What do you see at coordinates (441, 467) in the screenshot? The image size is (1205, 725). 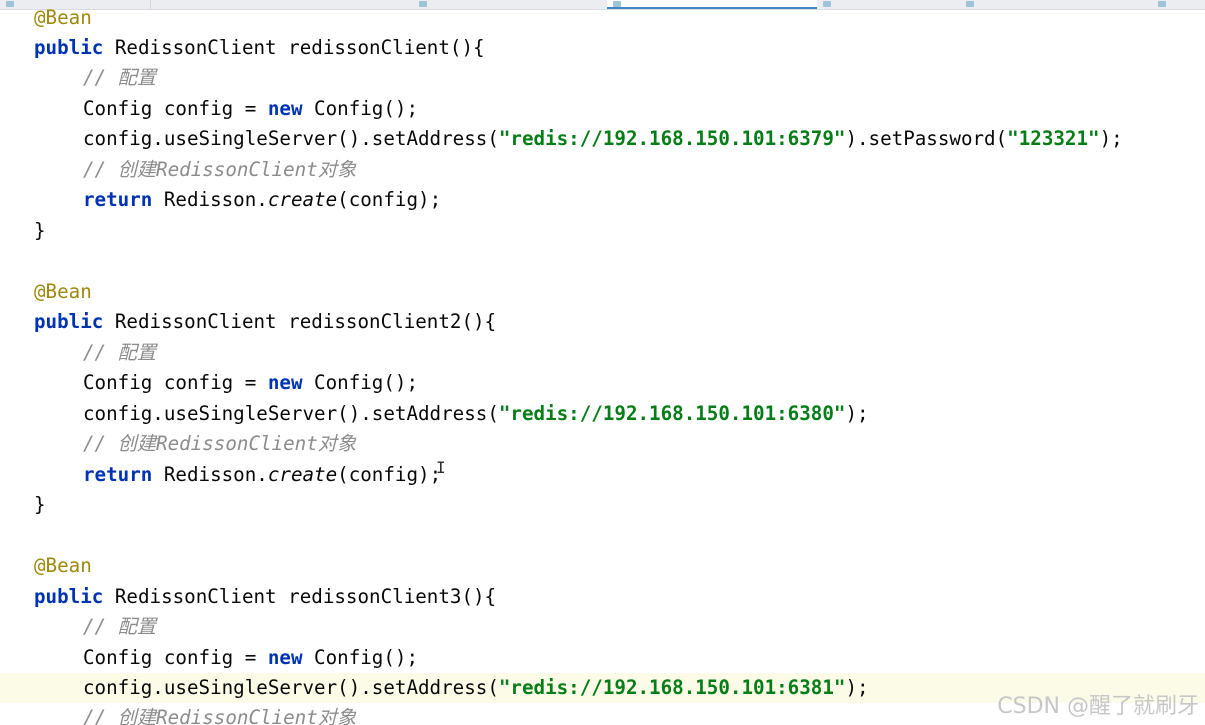 I see `text-cursor-icon: I` at bounding box center [441, 467].